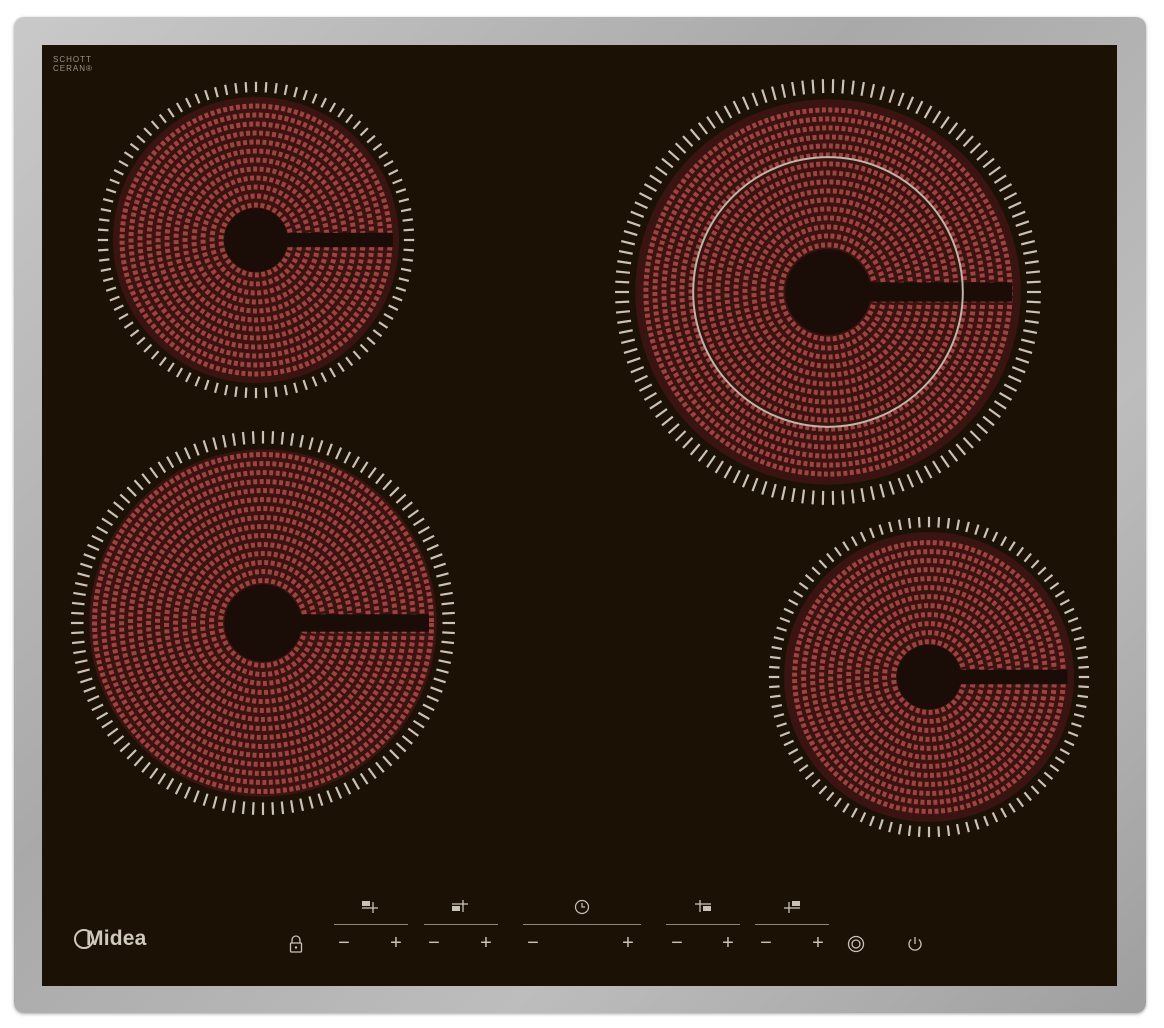 Image resolution: width=1164 pixels, height=1028 pixels. What do you see at coordinates (116, 938) in the screenshot?
I see `brand-name: Midea` at bounding box center [116, 938].